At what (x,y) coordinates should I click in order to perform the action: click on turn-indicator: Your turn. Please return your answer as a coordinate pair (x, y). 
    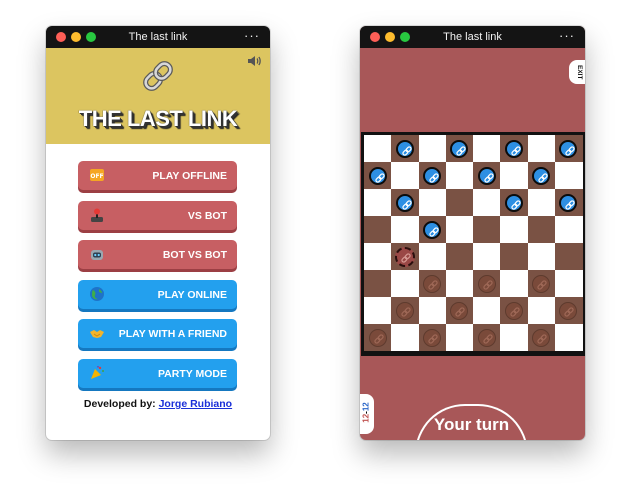
    Looking at the image, I should click on (471, 422).